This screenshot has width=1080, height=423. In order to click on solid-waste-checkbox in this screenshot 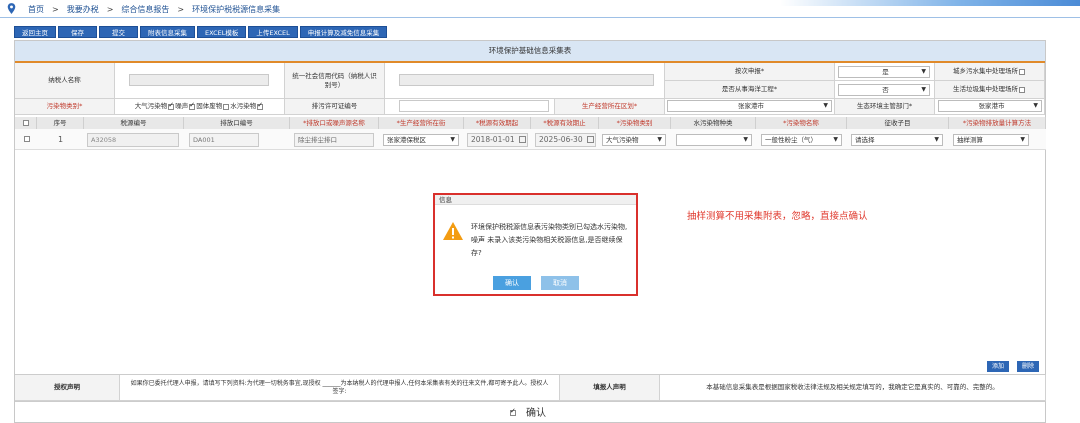, I will do `click(226, 106)`.